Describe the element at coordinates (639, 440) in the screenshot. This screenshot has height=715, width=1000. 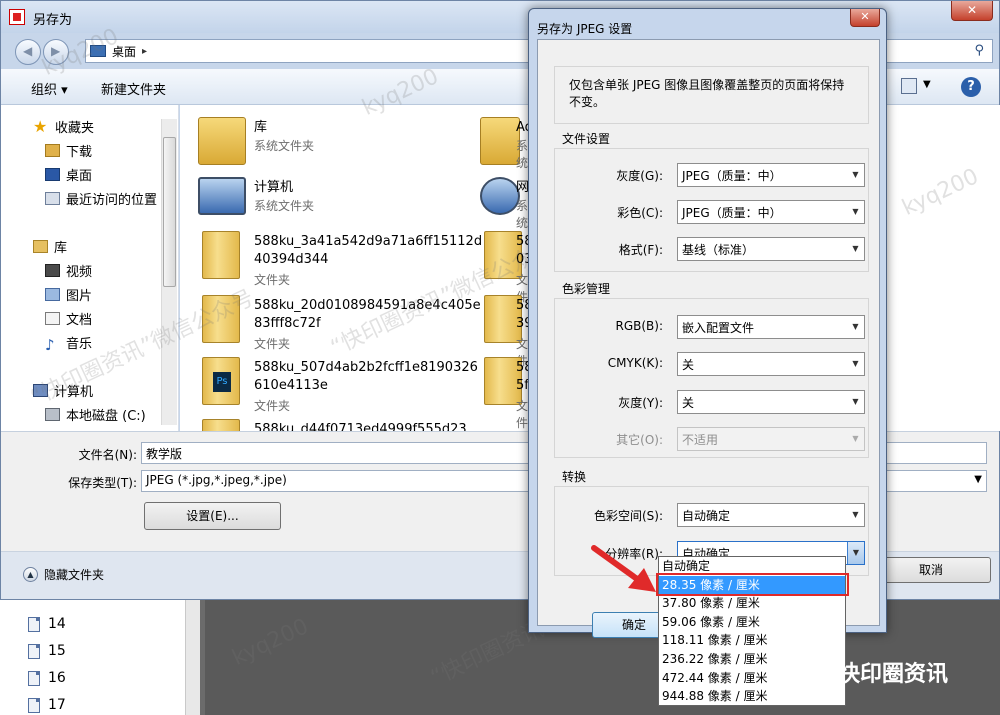
I see `other-label: 其它(O):` at that location.